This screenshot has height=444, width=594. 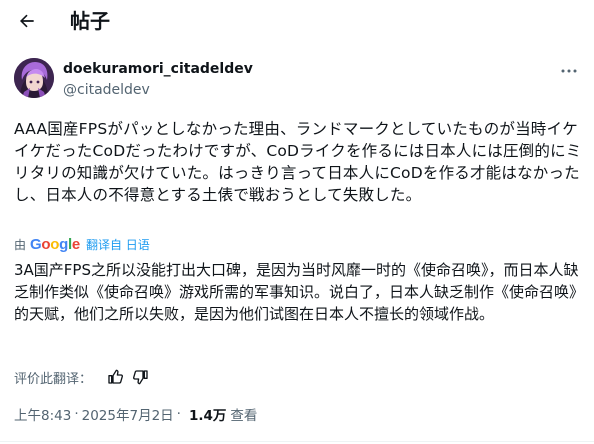 I want to click on translation-attribution: 由 Google 翻译自 日语, so click(x=82, y=244).